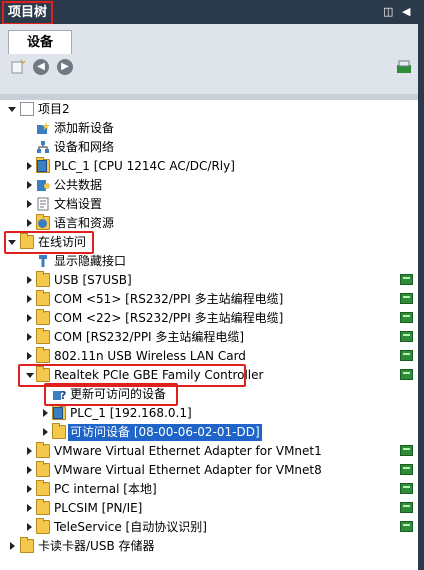 Image resolution: width=424 pixels, height=570 pixels. I want to click on tree-item-common-data: 公共数据, so click(209, 185).